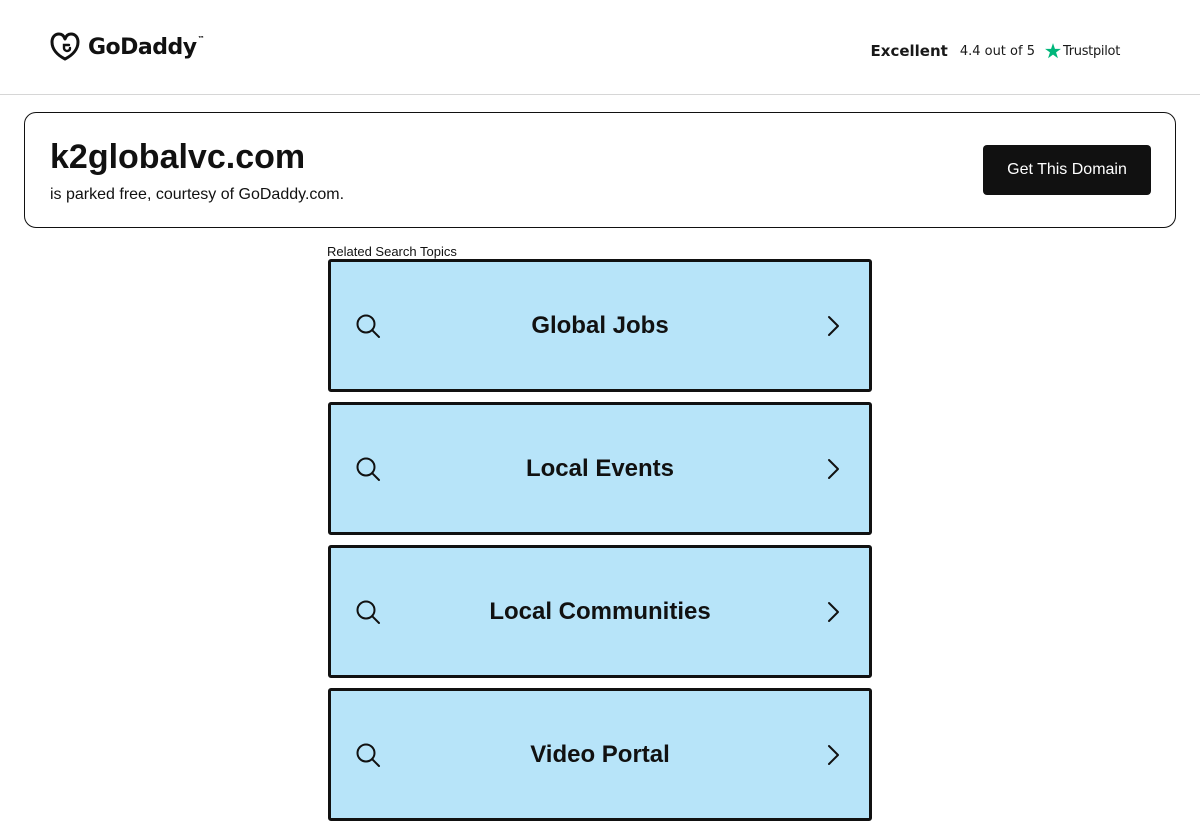 Image resolution: width=1200 pixels, height=821 pixels. I want to click on trustpilot-star-icon, so click(1053, 51).